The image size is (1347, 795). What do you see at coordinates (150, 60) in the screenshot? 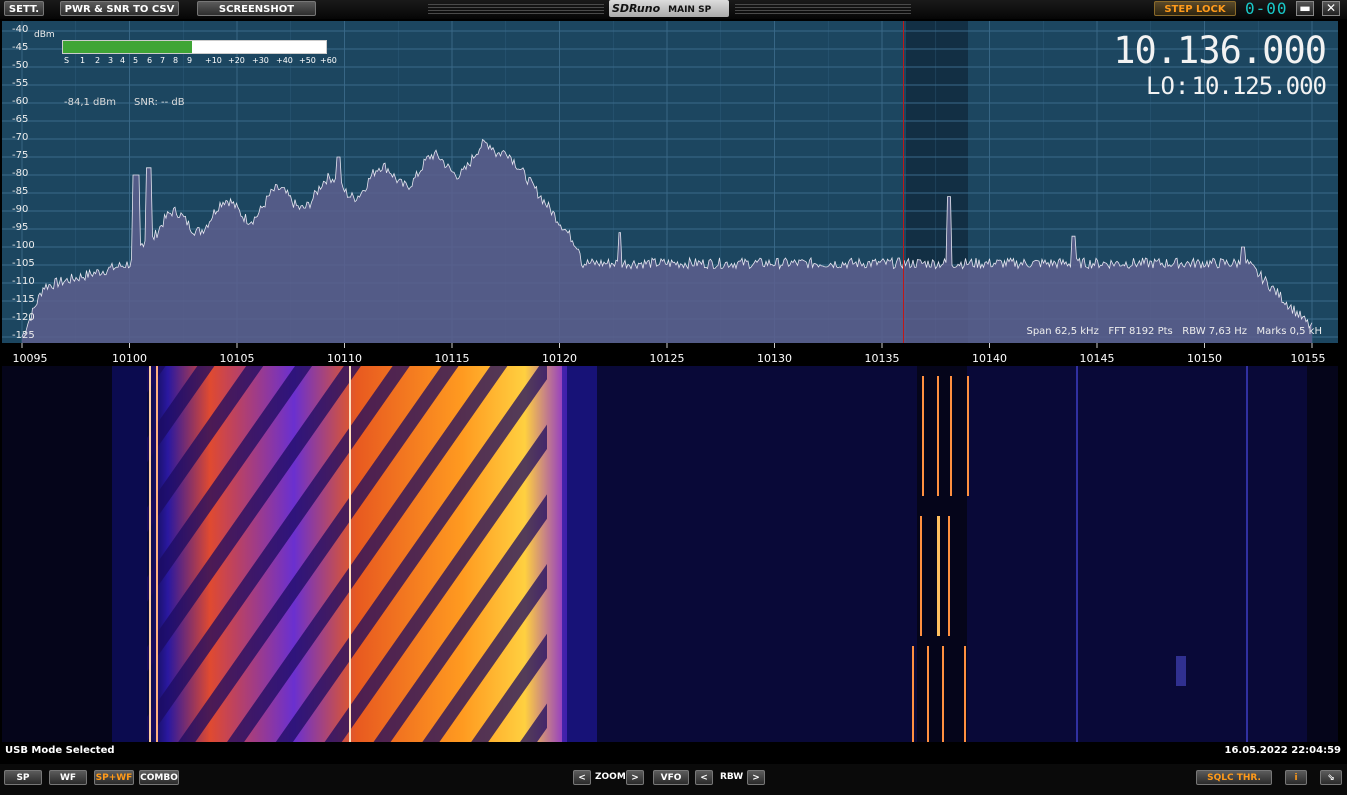
I see `s-meter-tick-label: 6` at bounding box center [150, 60].